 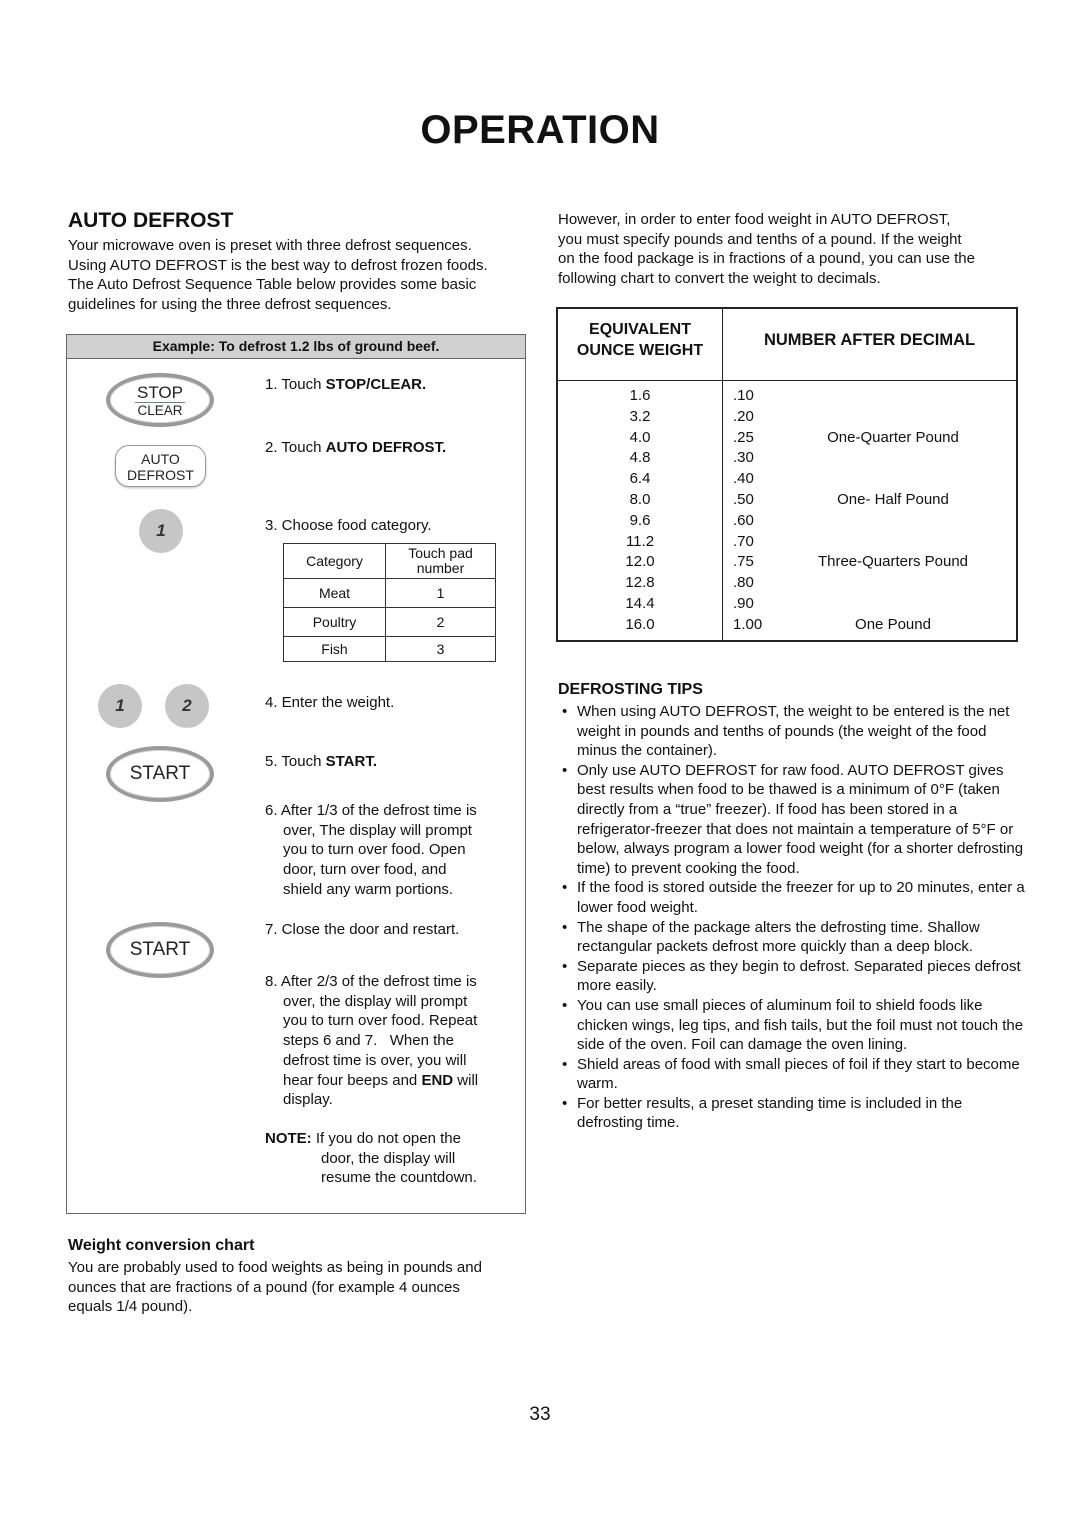 I want to click on clear-key-label: CLEAR, so click(x=160, y=410).